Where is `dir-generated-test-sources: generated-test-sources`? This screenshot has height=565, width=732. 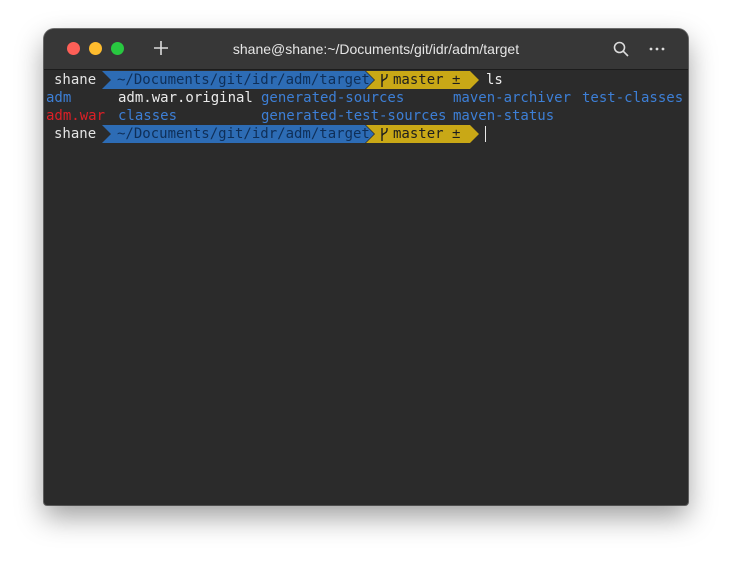 dir-generated-test-sources: generated-test-sources is located at coordinates (354, 116).